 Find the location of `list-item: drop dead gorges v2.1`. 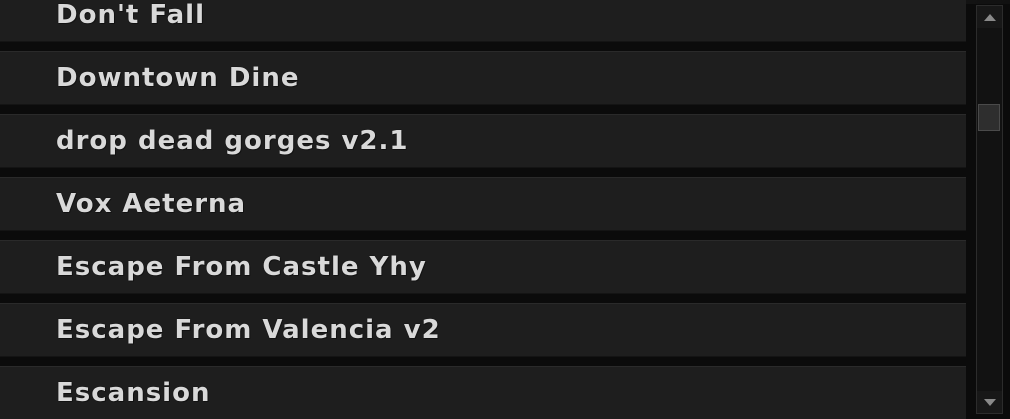

list-item: drop dead gorges v2.1 is located at coordinates (483, 141).